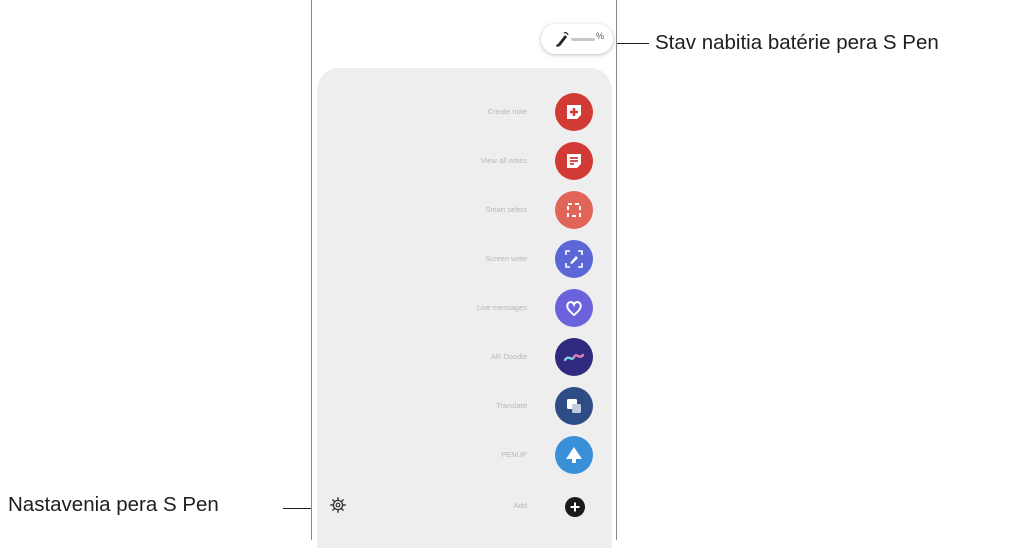 The width and height of the screenshot is (1016, 548). What do you see at coordinates (520, 505) in the screenshot?
I see `menu-item-label: Add` at bounding box center [520, 505].